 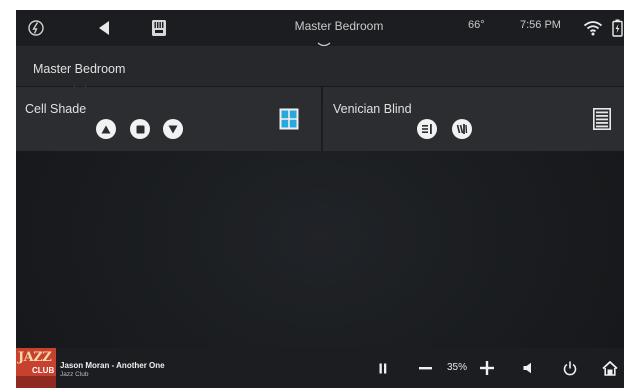 I want to click on album-art-text-top: JAZZ, so click(x=35, y=357).